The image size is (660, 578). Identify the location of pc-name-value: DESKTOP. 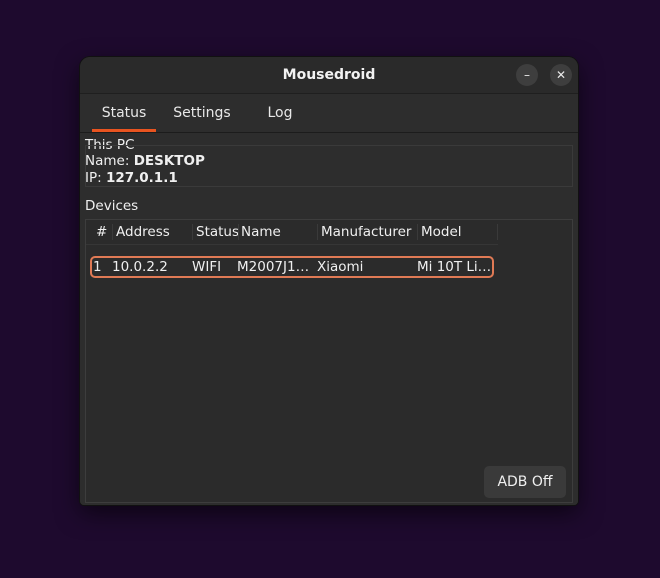
(169, 161).